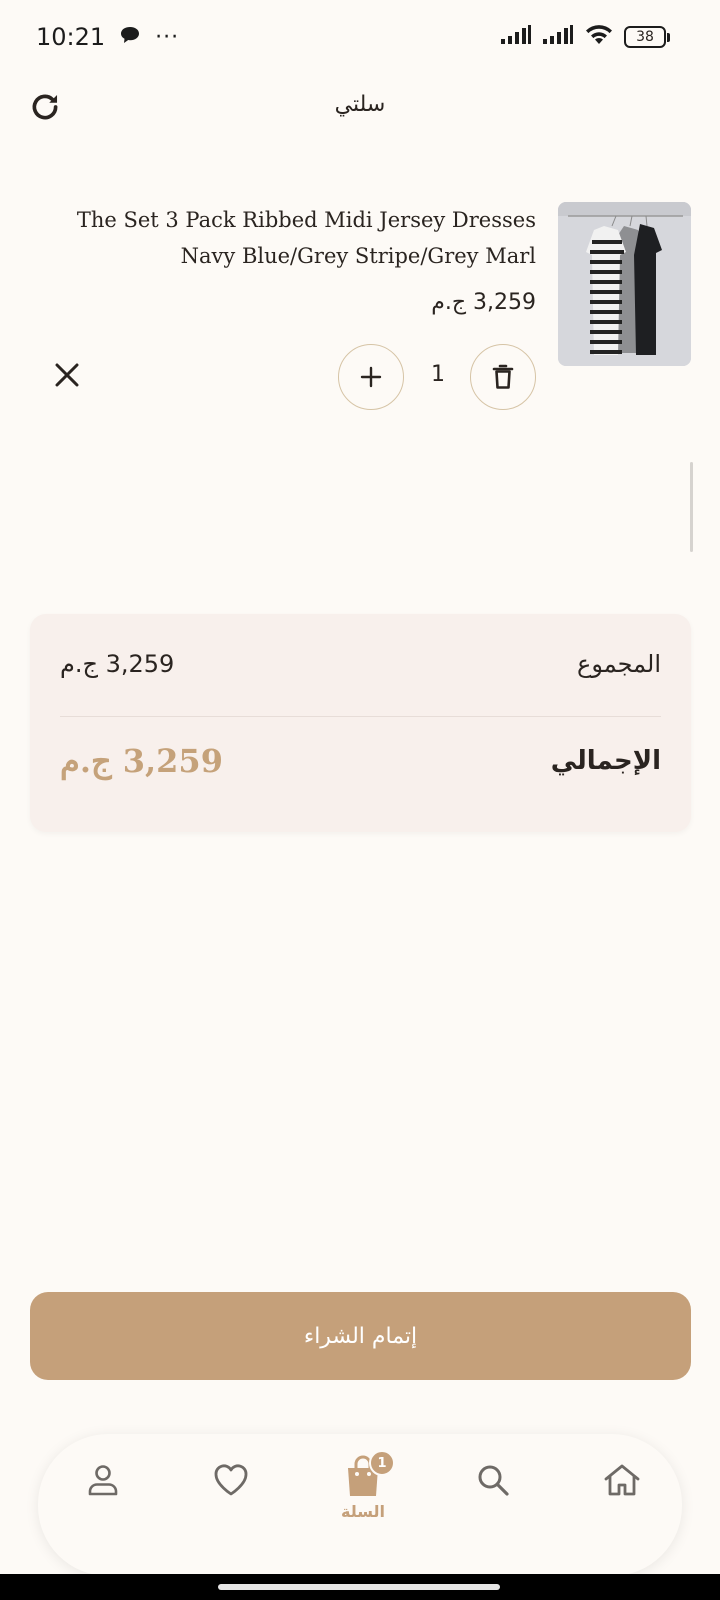  I want to click on nav-item-home, so click(622, 1502).